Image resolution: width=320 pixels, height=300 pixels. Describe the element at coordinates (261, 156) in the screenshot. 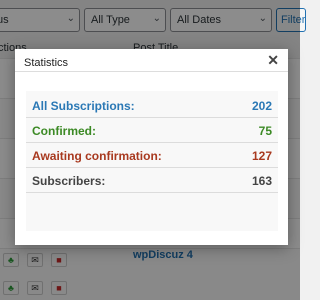

I see `stat-value: 127` at that location.